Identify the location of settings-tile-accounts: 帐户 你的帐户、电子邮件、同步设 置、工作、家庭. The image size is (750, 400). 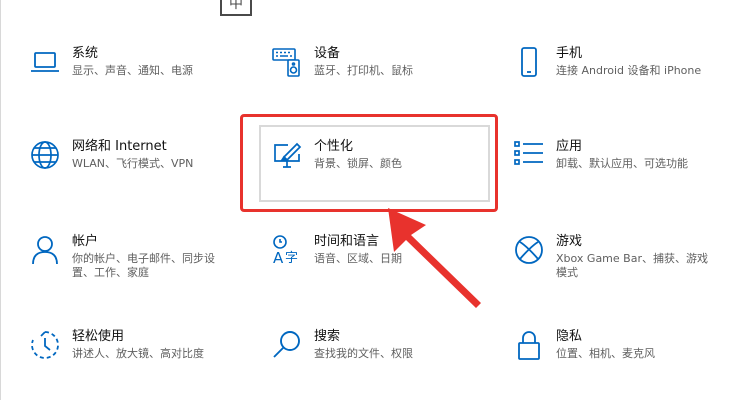
(121, 256).